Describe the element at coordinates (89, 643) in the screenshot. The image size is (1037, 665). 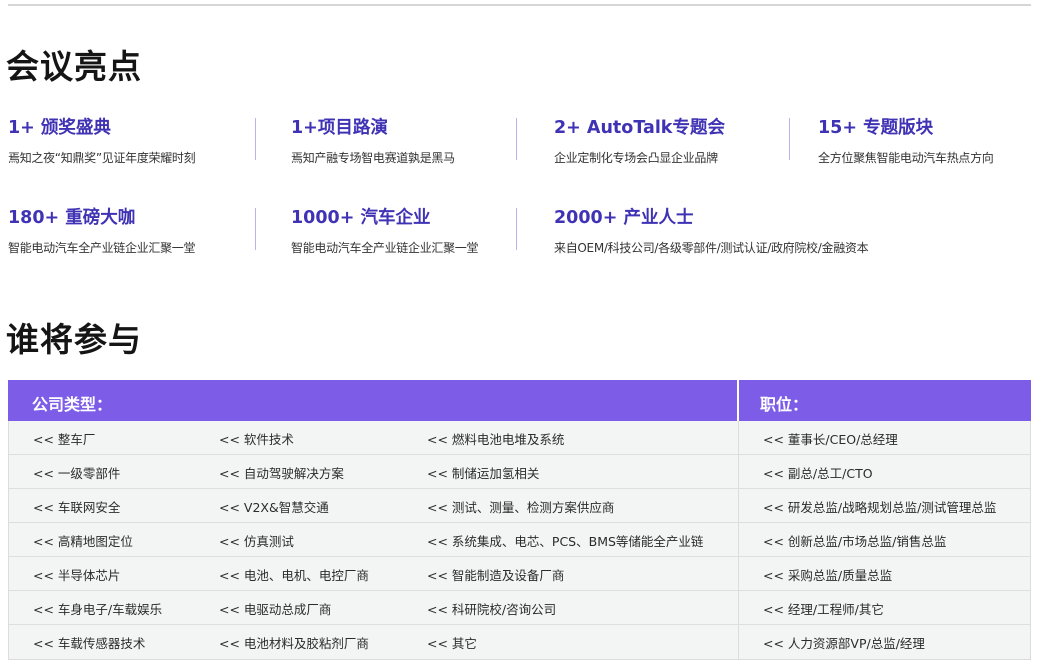
I see `company-type-cell: << 车载传感器技术` at that location.